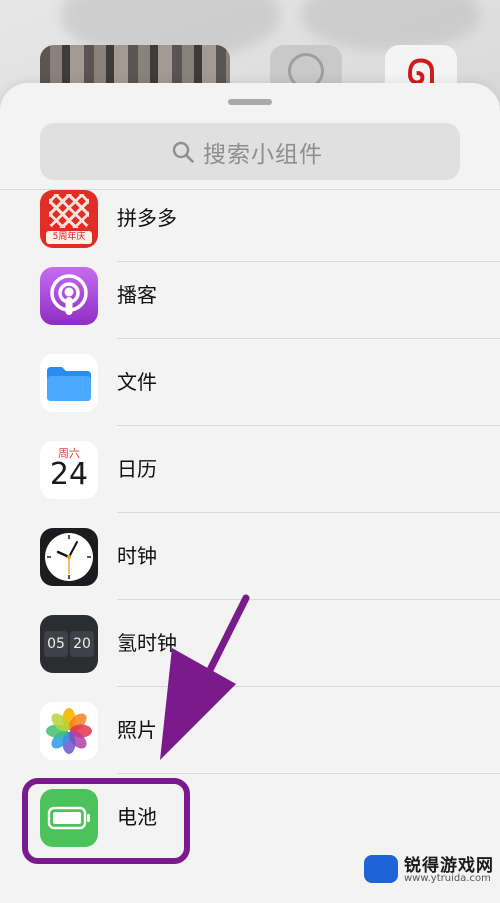 The width and height of the screenshot is (500, 903). Describe the element at coordinates (431, 868) in the screenshot. I see `watermark: 锐得游戏网 www.ytruida.com` at that location.